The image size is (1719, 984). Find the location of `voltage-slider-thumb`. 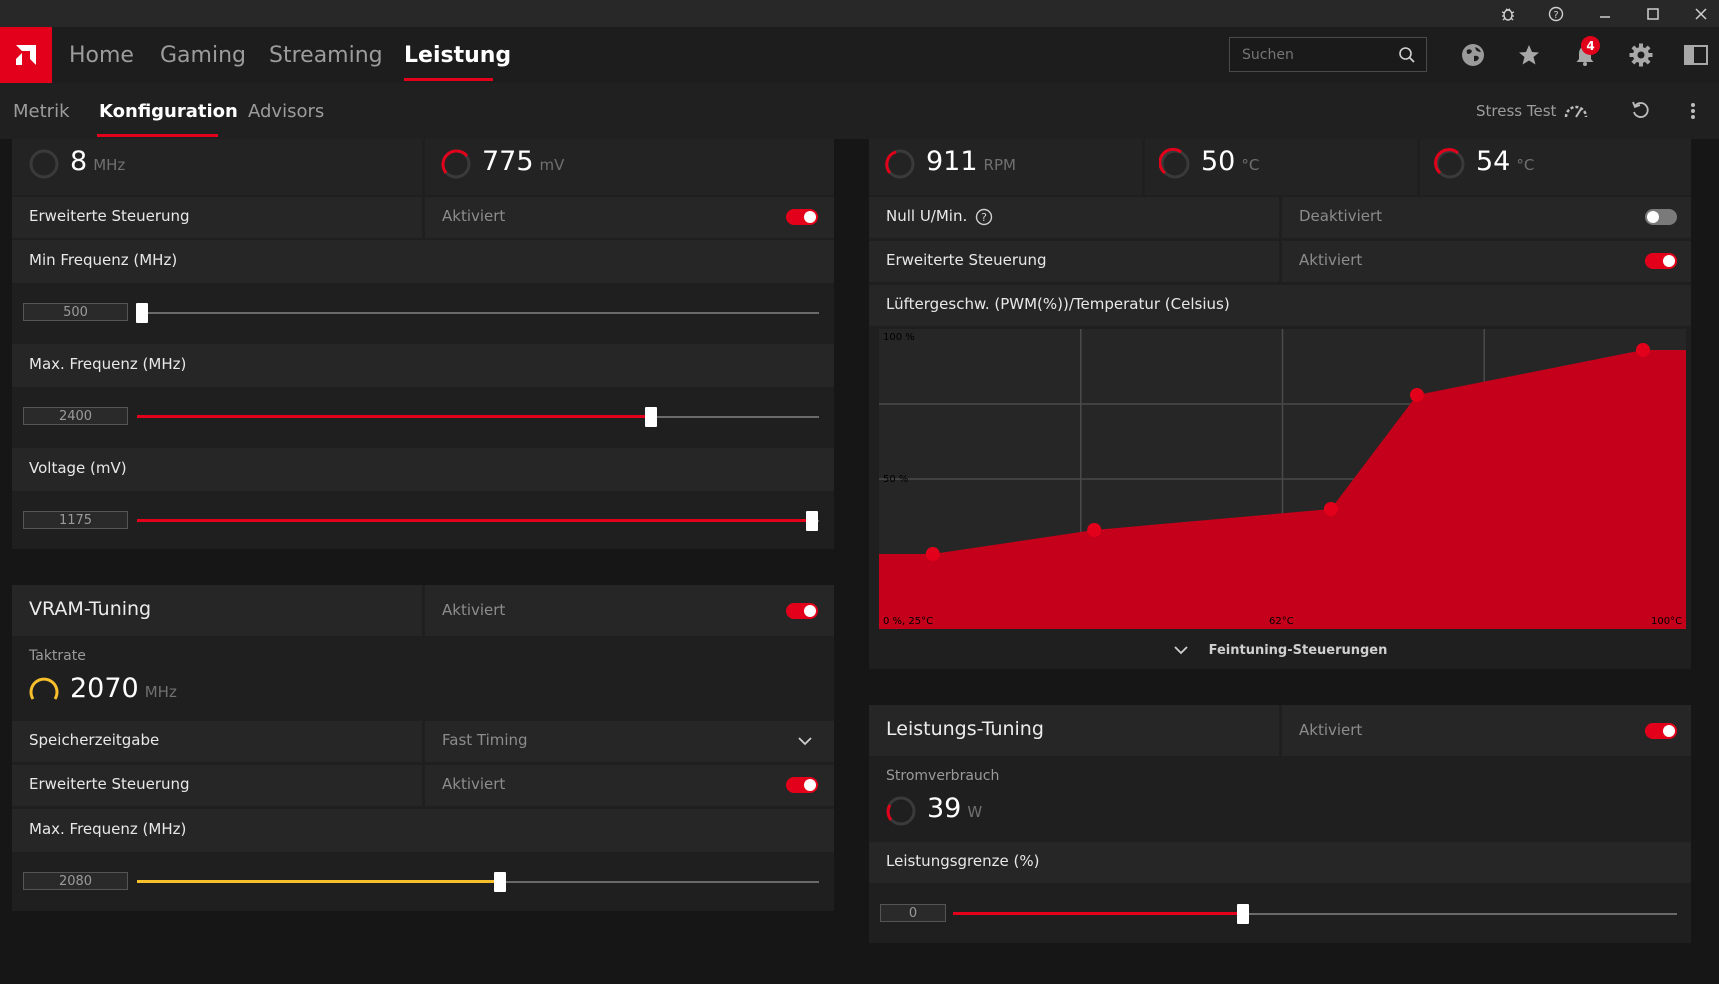

voltage-slider-thumb is located at coordinates (812, 521).